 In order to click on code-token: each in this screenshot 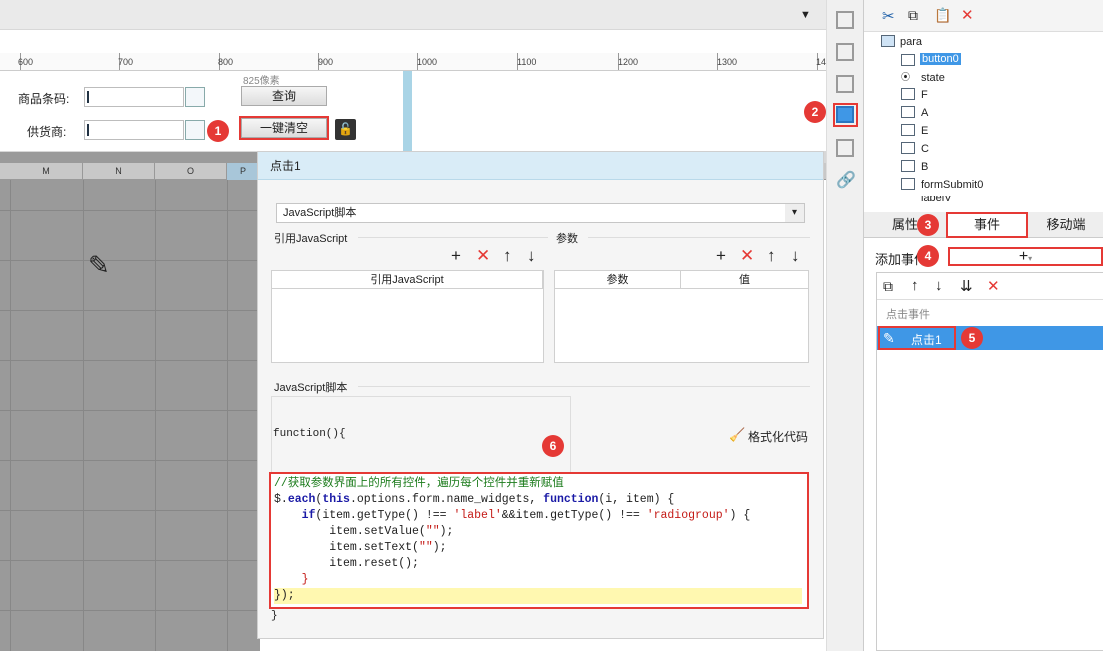, I will do `click(301, 499)`.